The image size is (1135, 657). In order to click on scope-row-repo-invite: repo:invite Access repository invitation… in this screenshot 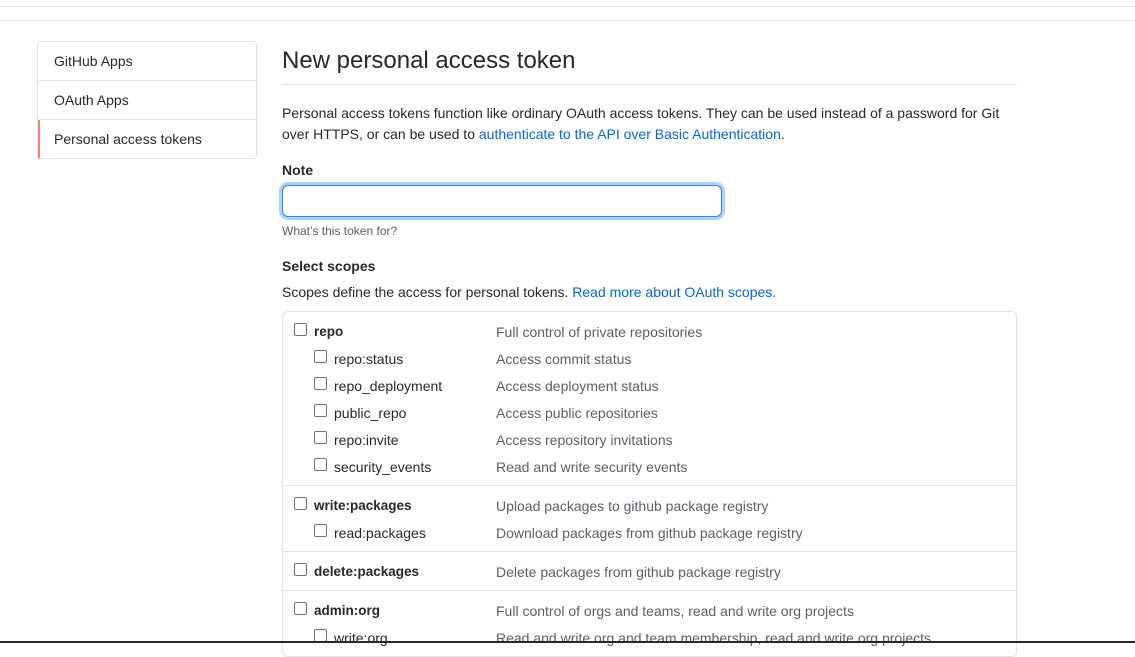, I will do `click(649, 440)`.